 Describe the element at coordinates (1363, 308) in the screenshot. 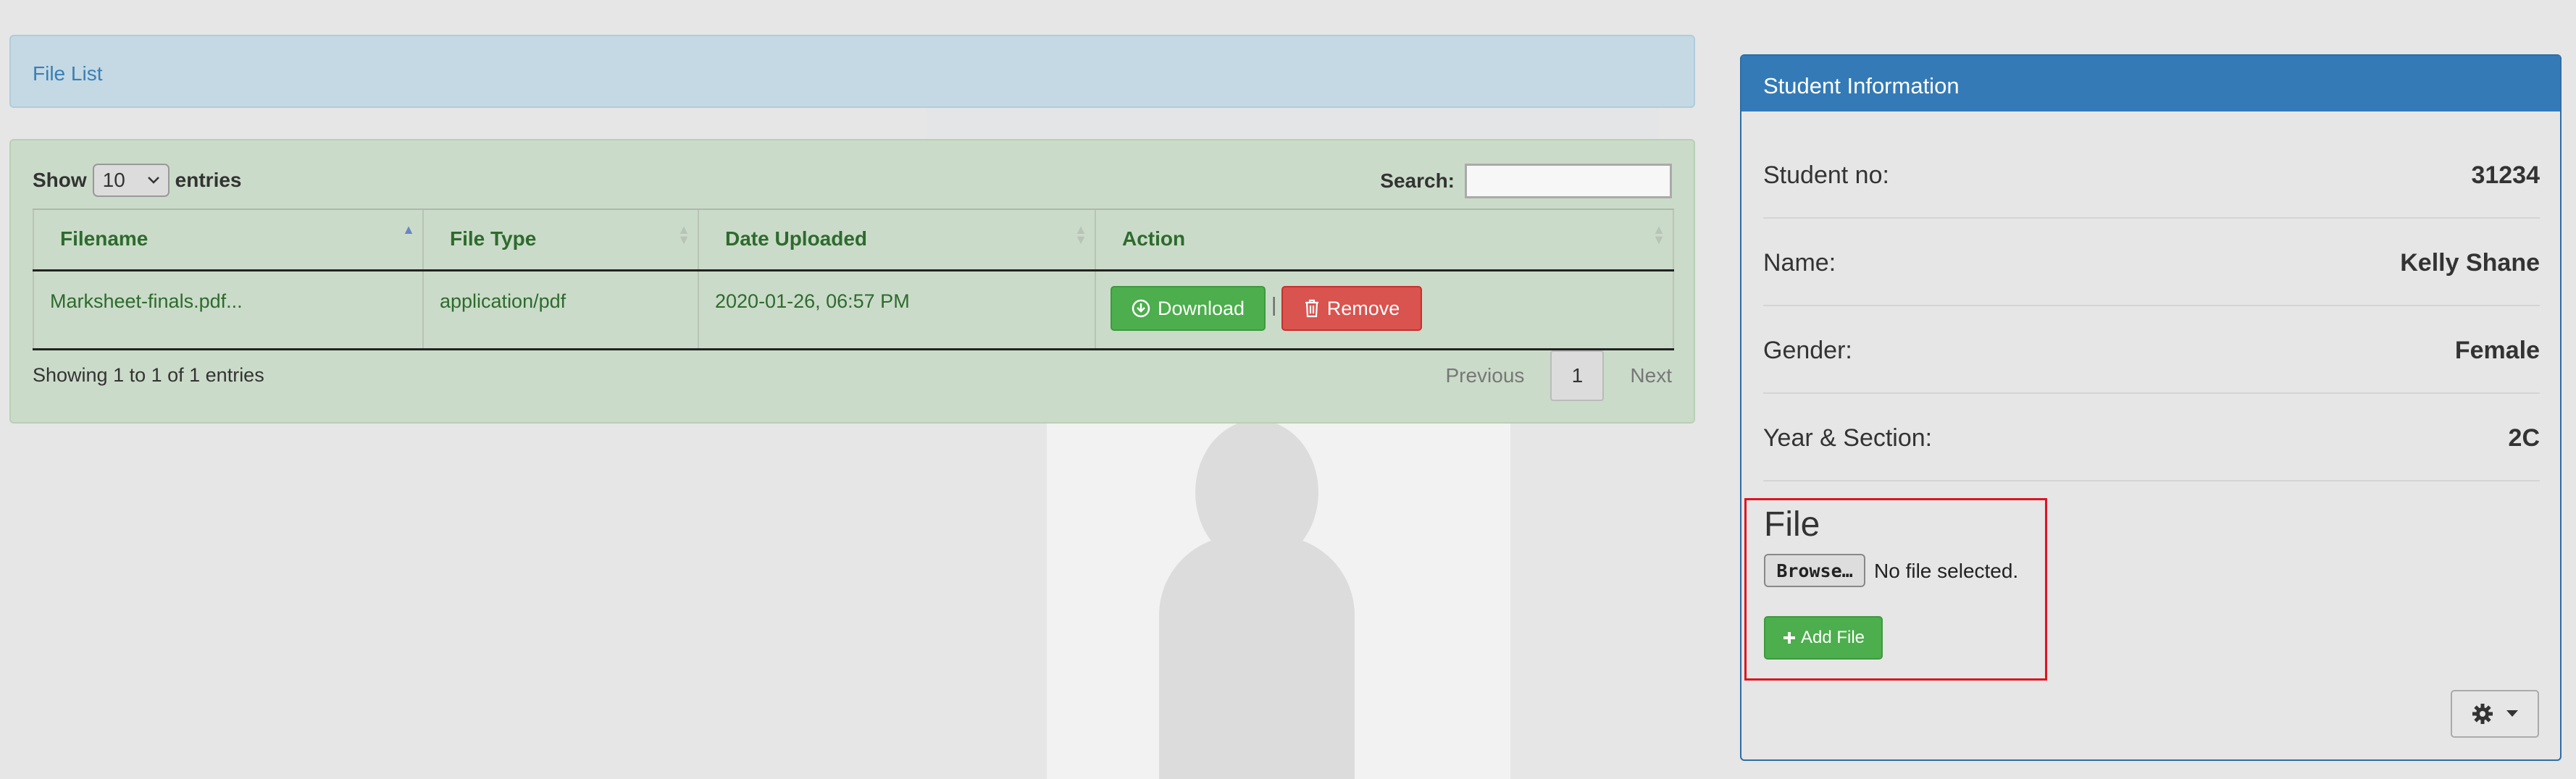

I see `remove-button-label: Remove` at that location.